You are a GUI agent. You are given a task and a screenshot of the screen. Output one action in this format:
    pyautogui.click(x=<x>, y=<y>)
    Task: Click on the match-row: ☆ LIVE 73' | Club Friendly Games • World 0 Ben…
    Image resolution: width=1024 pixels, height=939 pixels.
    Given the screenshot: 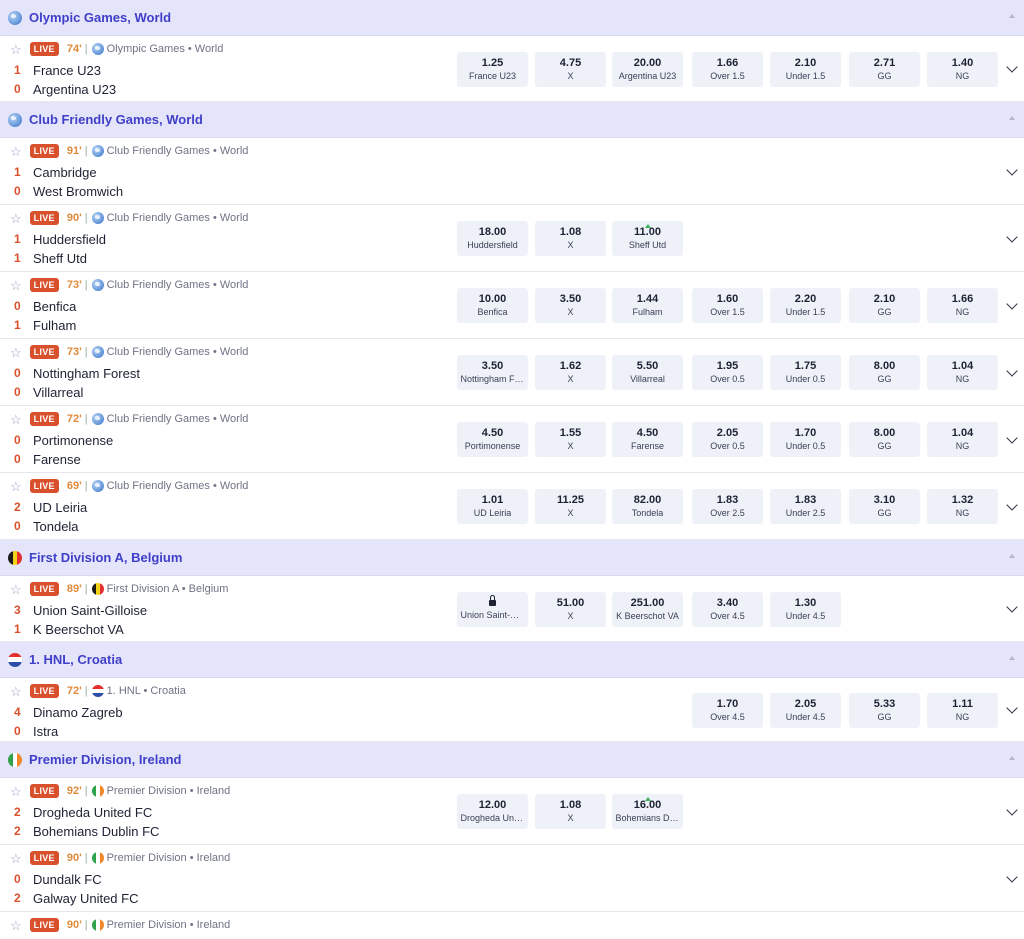 What is the action you would take?
    pyautogui.click(x=512, y=305)
    